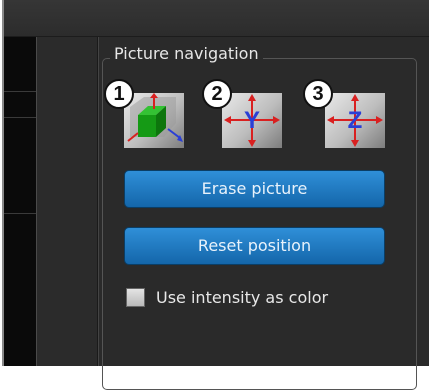  Describe the element at coordinates (135, 297) in the screenshot. I see `intensity-color-checkbox` at that location.